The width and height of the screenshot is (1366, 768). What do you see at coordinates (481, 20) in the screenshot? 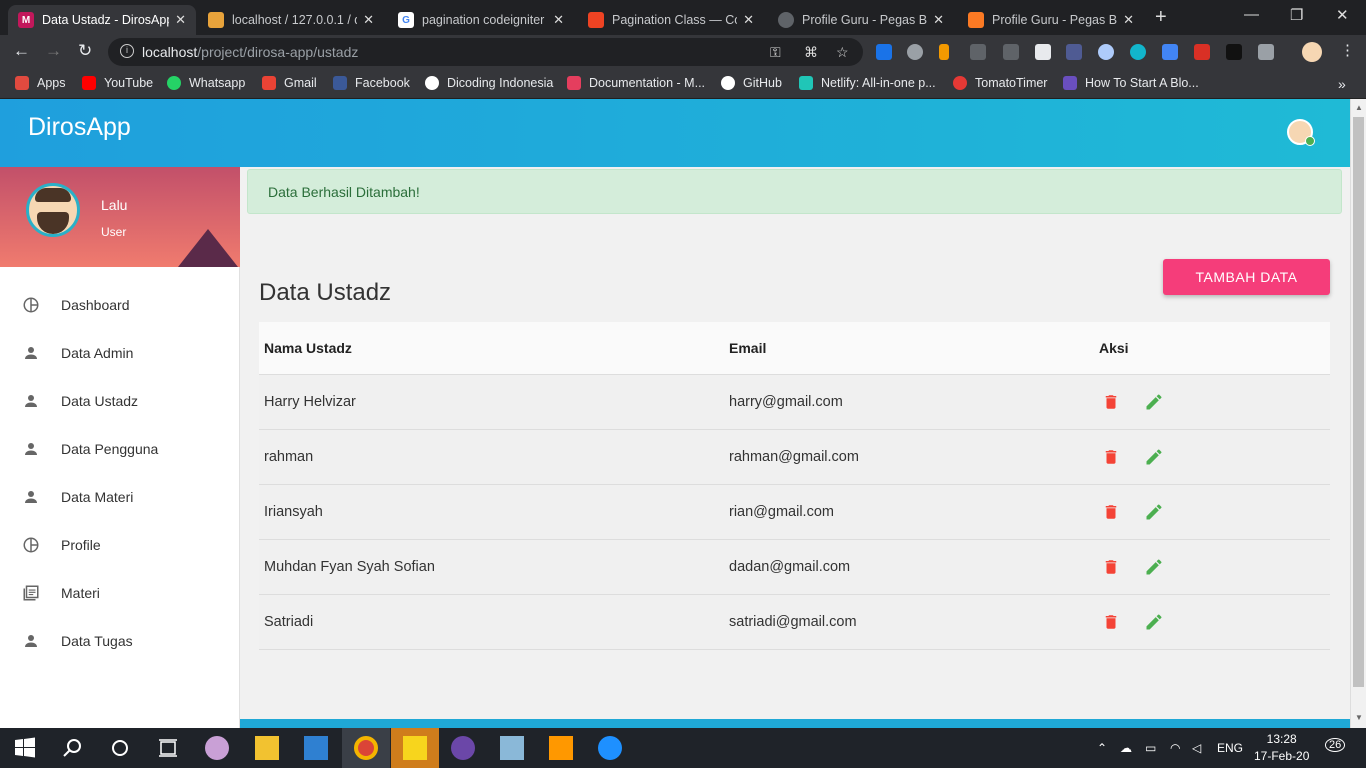
I see `browser-tab: G pagination codeigniter ✕` at bounding box center [481, 20].